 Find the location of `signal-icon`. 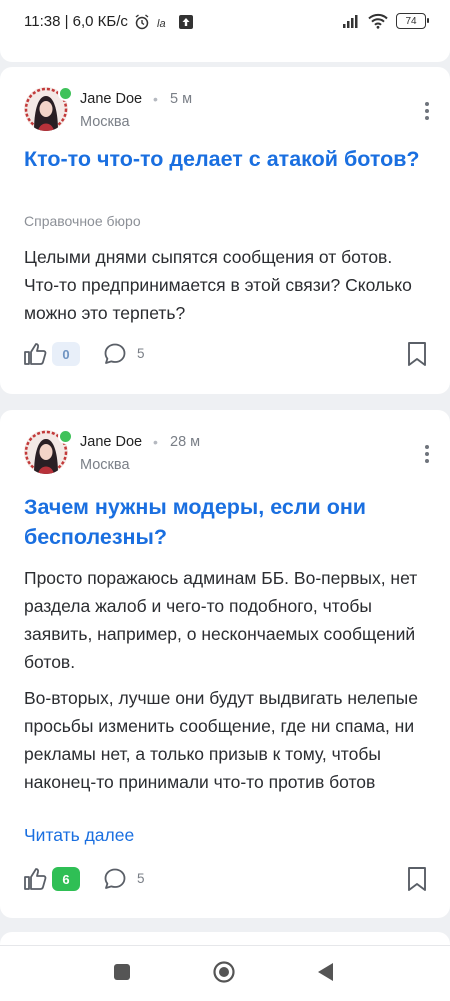

signal-icon is located at coordinates (350, 21).